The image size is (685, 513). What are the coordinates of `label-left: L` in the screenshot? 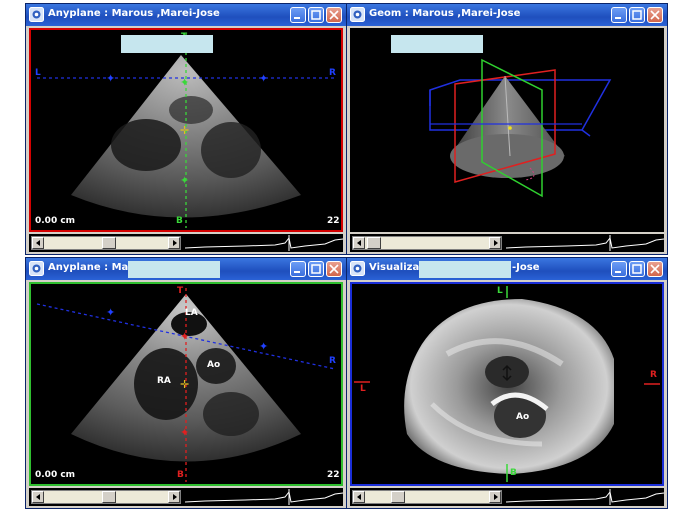 It's located at (363, 389).